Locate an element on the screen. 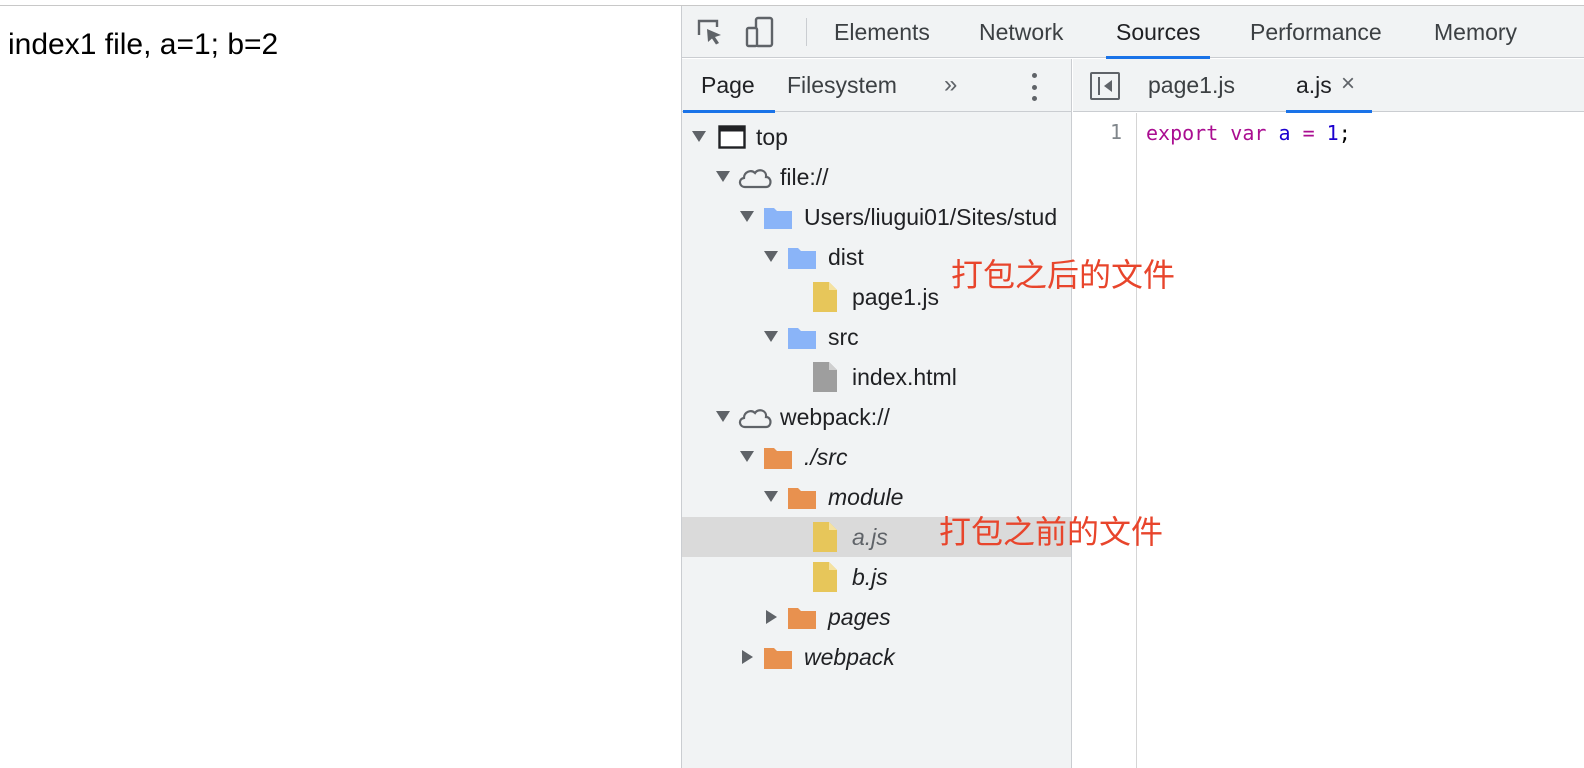 The image size is (1584, 768). tree-item-webpack-folder: webpack is located at coordinates (876, 657).